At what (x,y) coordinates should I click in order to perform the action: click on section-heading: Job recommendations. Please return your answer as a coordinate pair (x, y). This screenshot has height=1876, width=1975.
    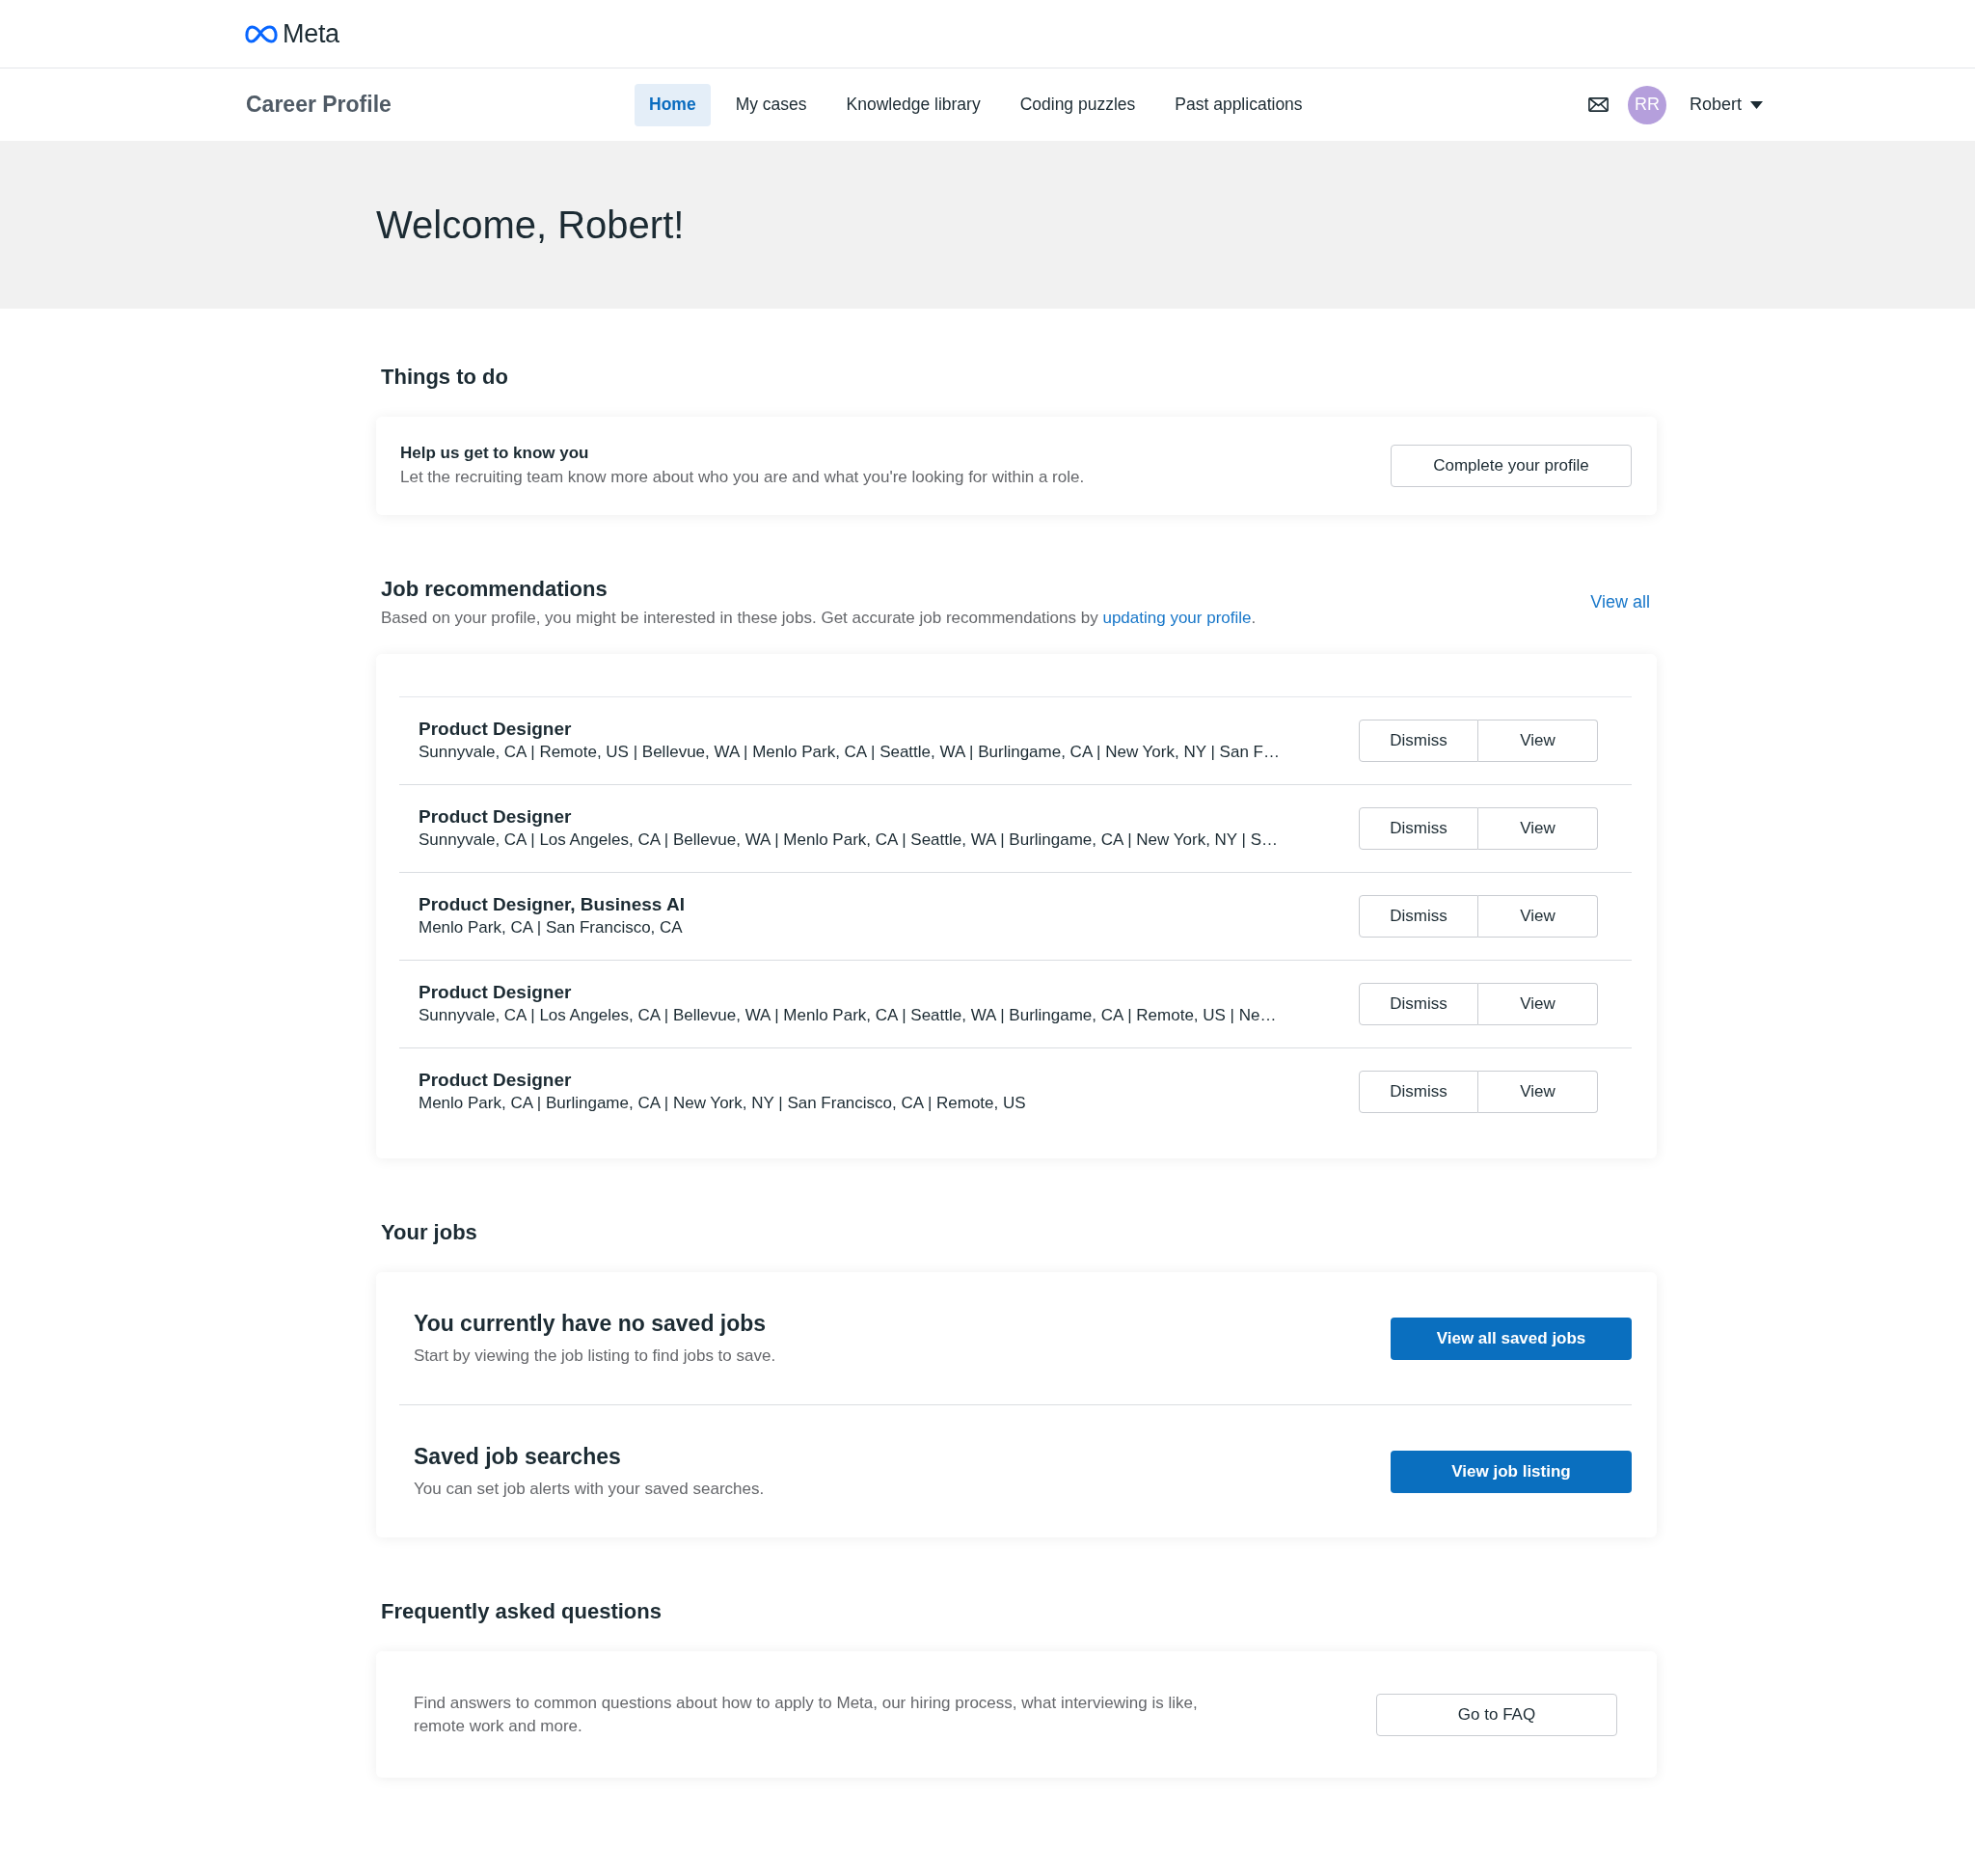
    Looking at the image, I should click on (495, 589).